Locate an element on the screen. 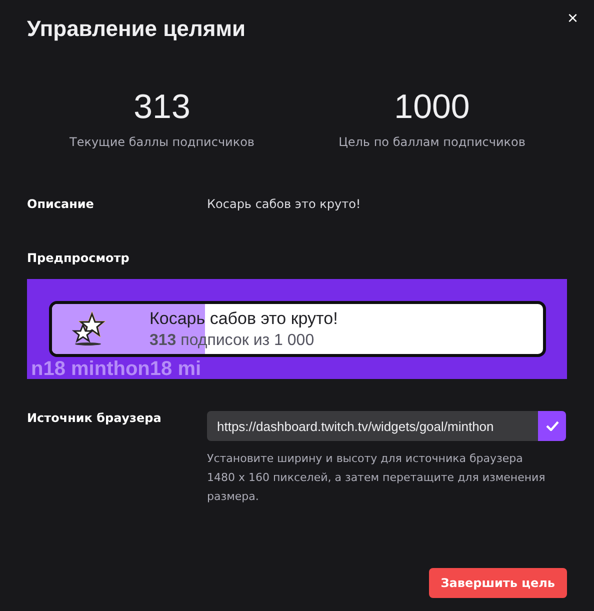 This screenshot has height=611, width=594. browser-source-label: Источник браузера is located at coordinates (94, 419).